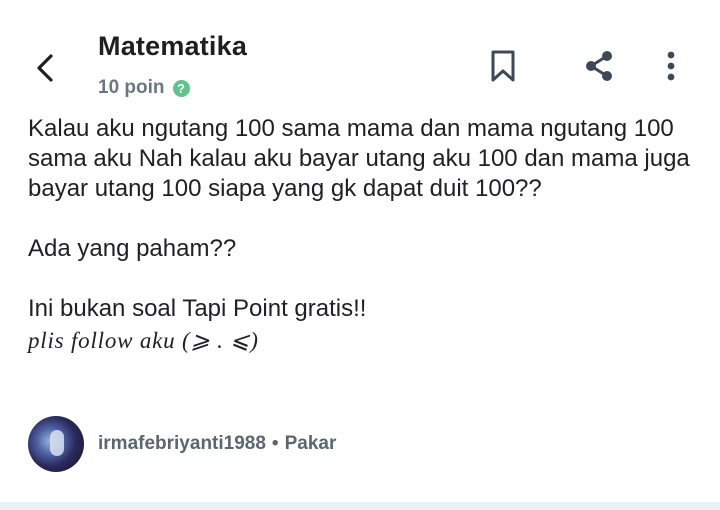 The height and width of the screenshot is (510, 720). I want to click on math-text: plis follow aku (⩾ . ⩽), so click(143, 340).